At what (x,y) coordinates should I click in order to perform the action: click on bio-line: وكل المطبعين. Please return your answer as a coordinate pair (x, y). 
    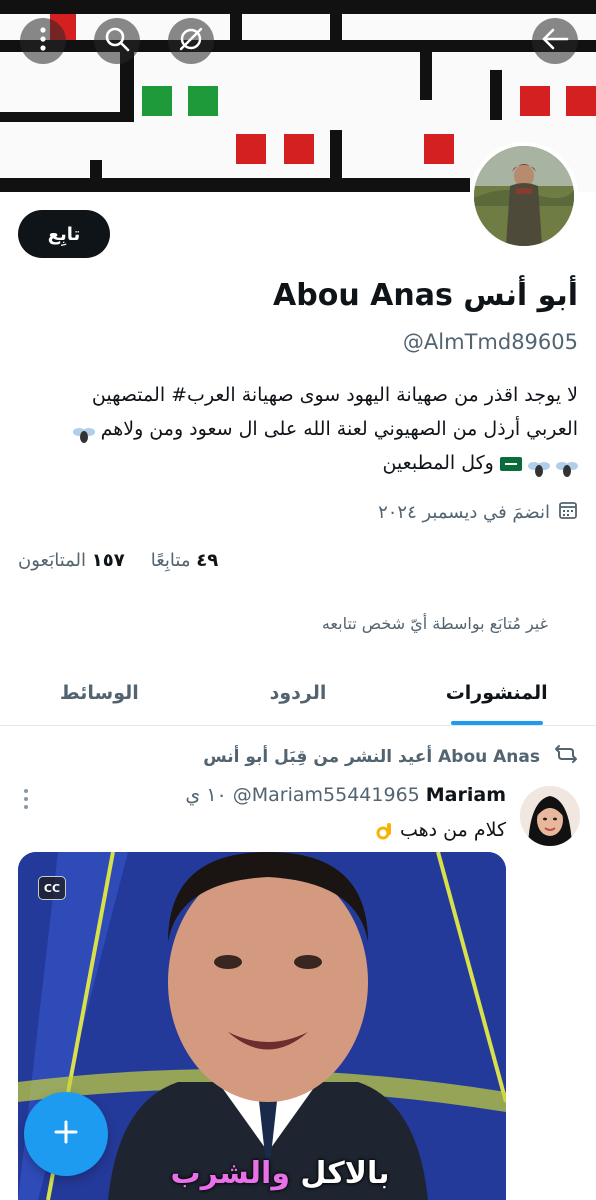
    Looking at the image, I should click on (298, 463).